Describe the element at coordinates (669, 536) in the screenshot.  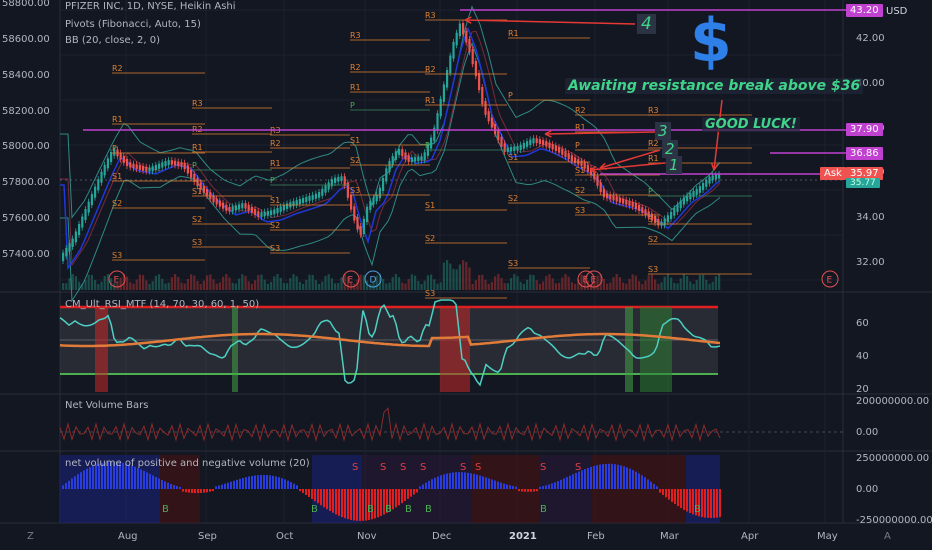
I see `time-axis-label: Mar` at that location.